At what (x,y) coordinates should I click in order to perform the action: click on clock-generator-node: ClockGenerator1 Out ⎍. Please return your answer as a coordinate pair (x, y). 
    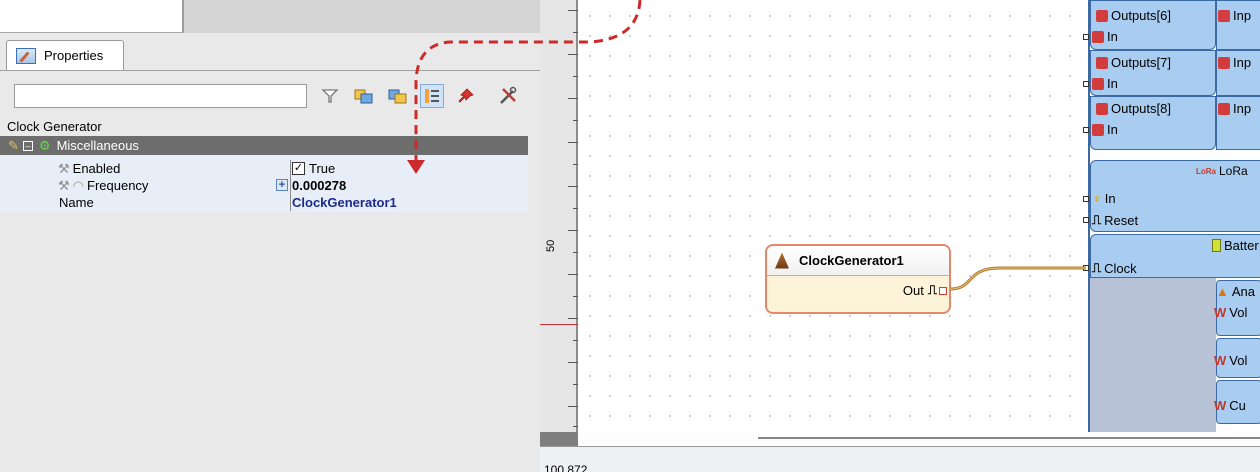
    Looking at the image, I should click on (858, 279).